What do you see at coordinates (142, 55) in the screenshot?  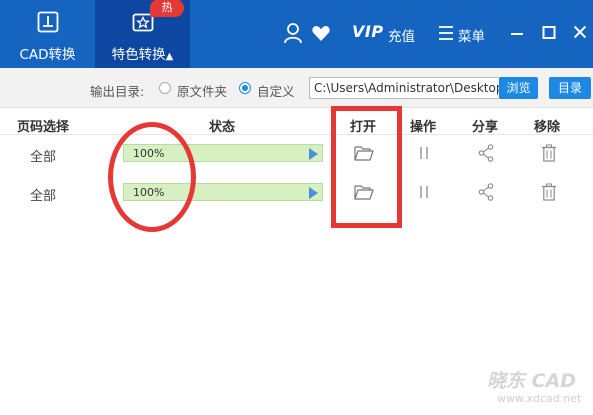 I see `tab-special-convert-label: 特色转换▲` at bounding box center [142, 55].